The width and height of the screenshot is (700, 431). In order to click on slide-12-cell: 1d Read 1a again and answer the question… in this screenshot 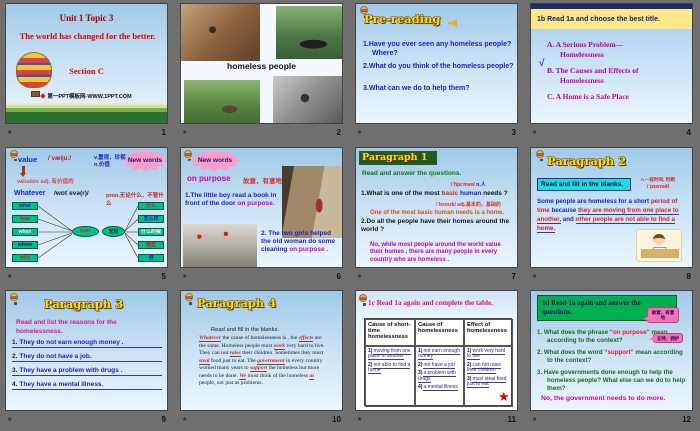, I will do `click(612, 359)`.